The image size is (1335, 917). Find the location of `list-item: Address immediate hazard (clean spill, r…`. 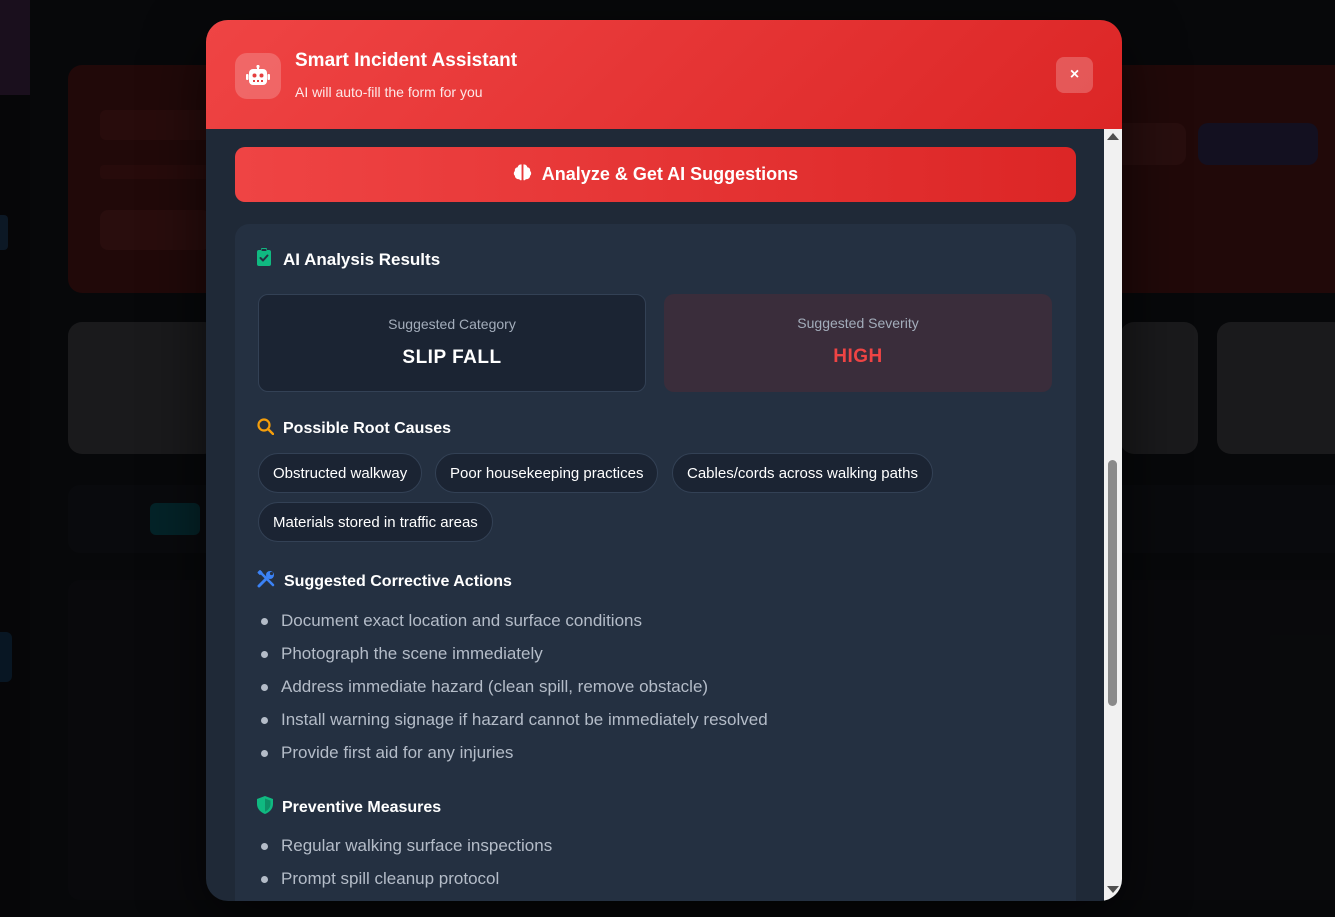

list-item: Address immediate hazard (clean spill, r… is located at coordinates (513, 692).